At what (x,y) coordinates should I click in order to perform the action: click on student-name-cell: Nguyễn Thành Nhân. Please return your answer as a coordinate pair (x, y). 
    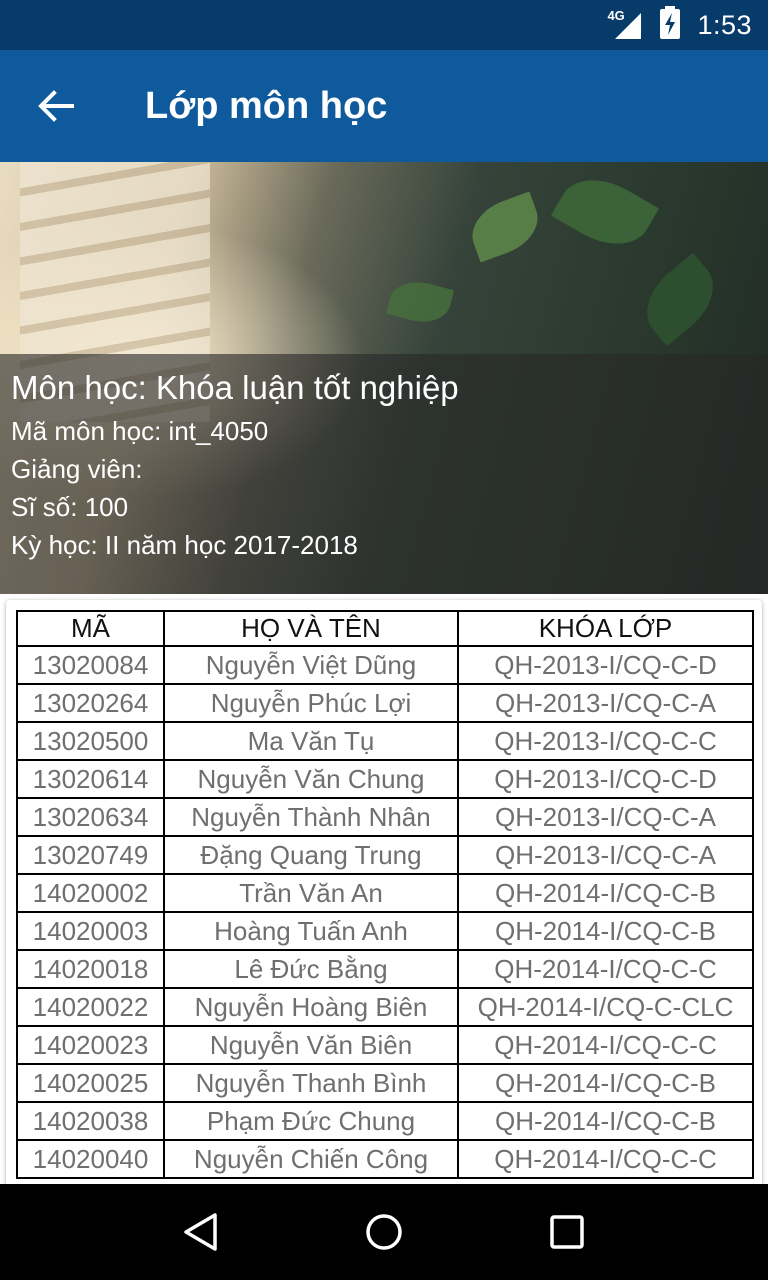
    Looking at the image, I should click on (311, 817).